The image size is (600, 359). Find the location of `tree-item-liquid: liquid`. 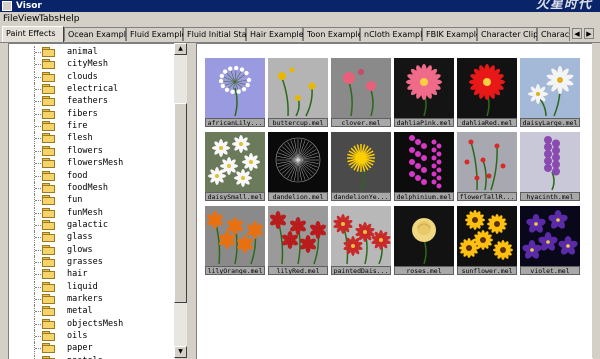

tree-item-liquid: liquid is located at coordinates (92, 286).